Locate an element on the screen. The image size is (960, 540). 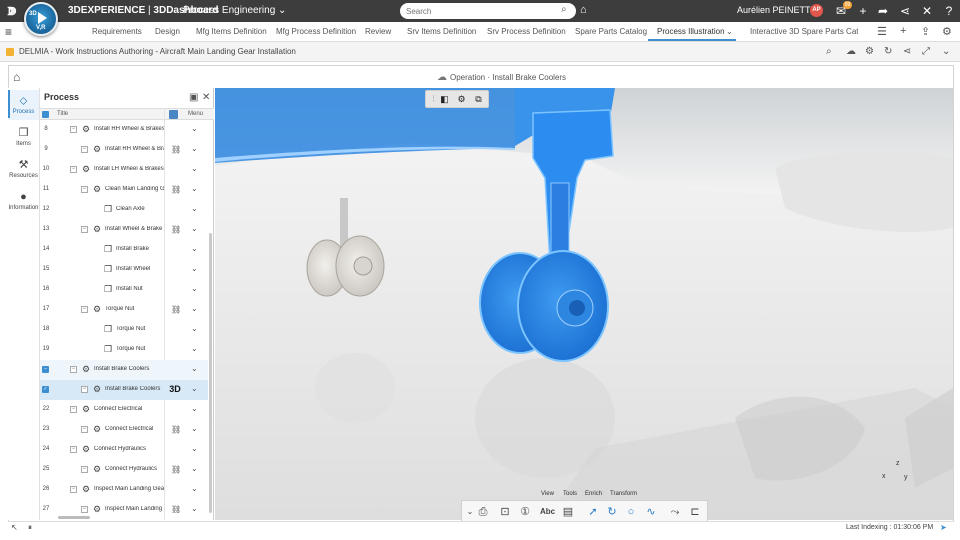
collapse-icon: ⌄ is located at coordinates (470, 512).